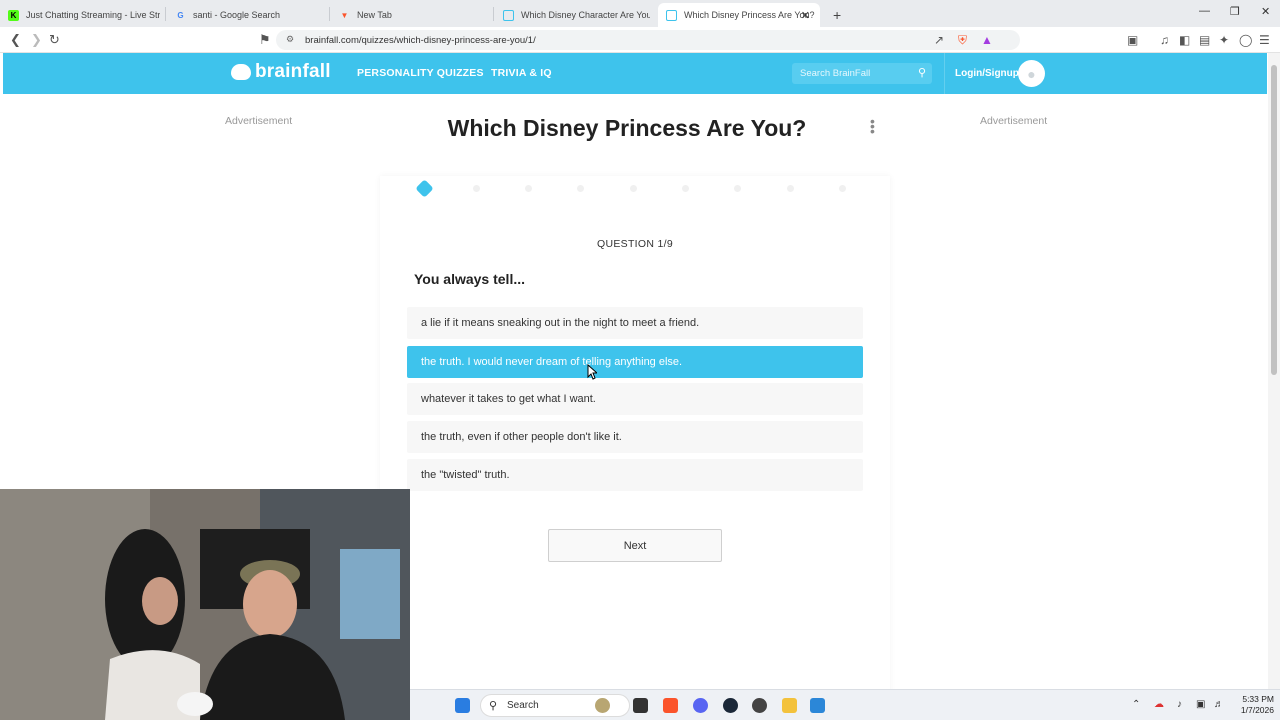 The image size is (1280, 720). I want to click on restore-icon: ❐, so click(1235, 11).